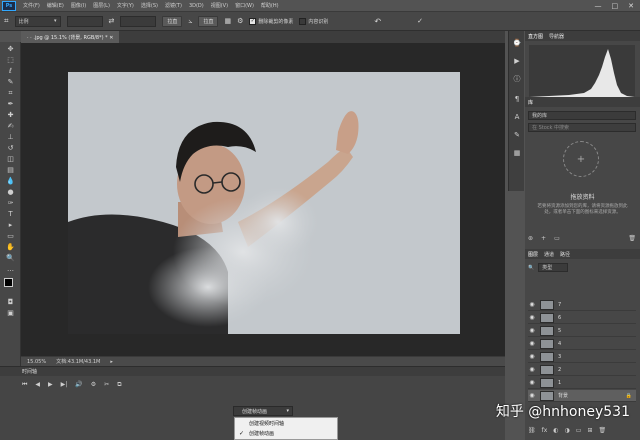 The image size is (640, 440). Describe the element at coordinates (8, 282) in the screenshot. I see `foreground-color-swatch` at that location.